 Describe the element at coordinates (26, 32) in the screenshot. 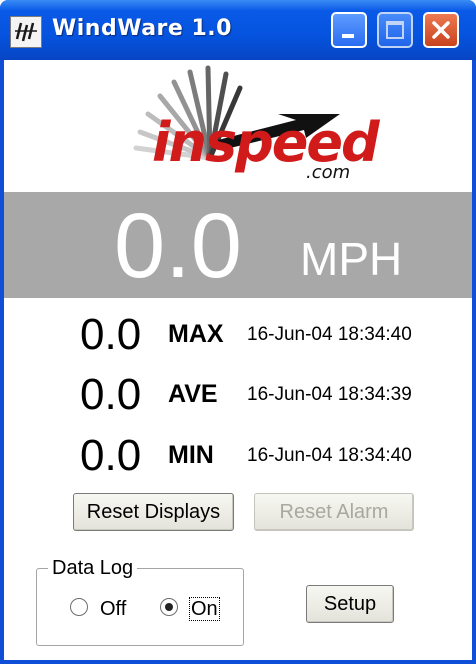

I see `windware-app-icon` at that location.